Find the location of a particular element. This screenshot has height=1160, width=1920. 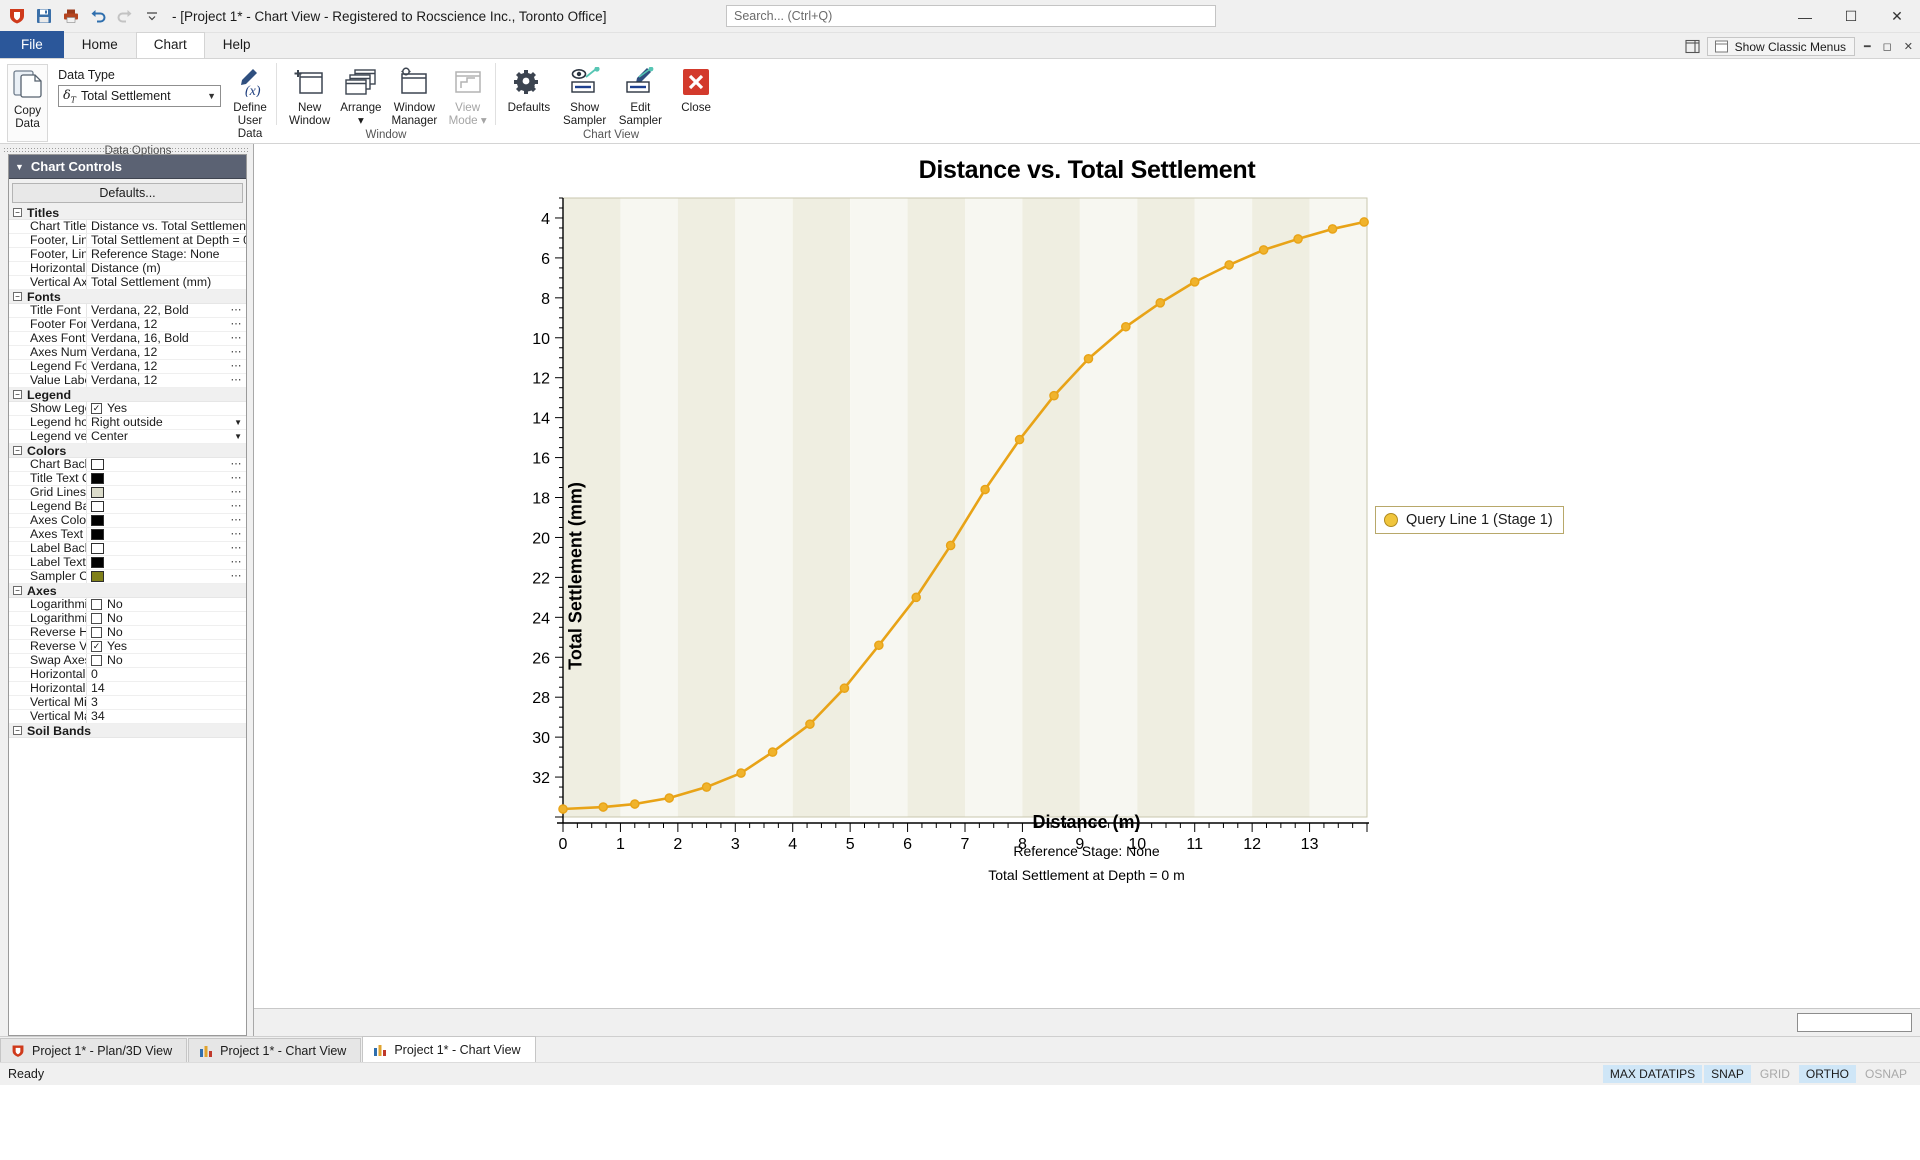

arrange-button: Arrange ▾ is located at coordinates (360, 94).